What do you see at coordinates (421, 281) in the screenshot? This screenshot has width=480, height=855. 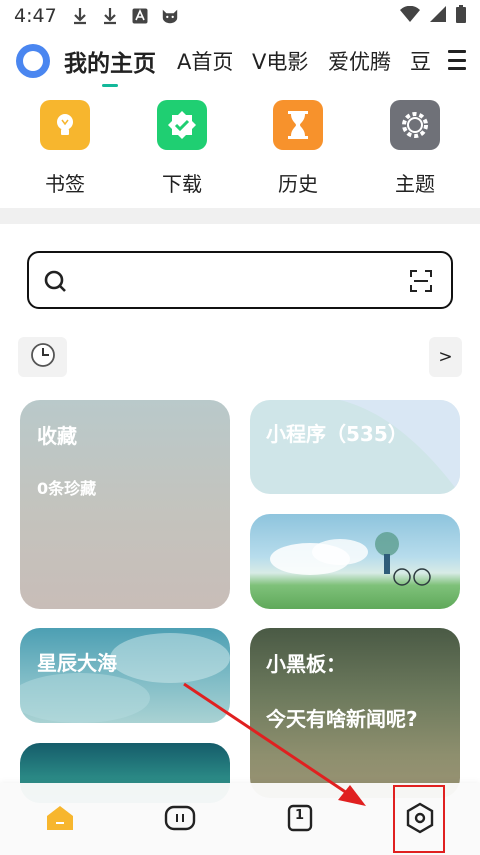 I see `scan-icon` at bounding box center [421, 281].